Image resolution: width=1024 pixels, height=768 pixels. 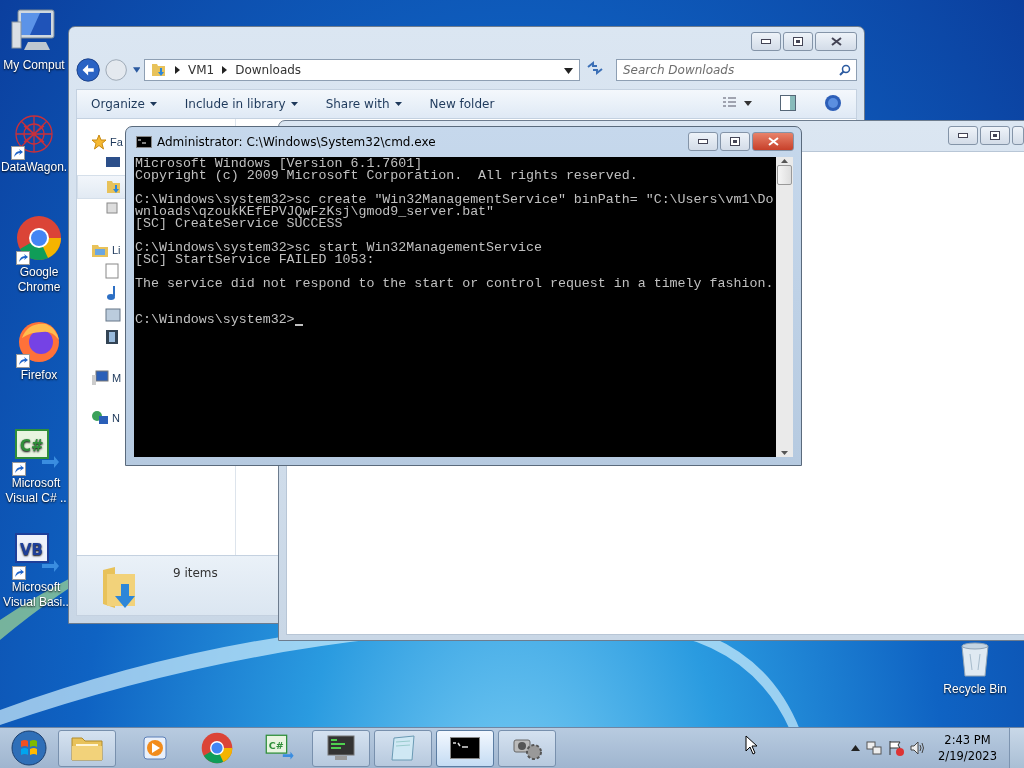 I want to click on nav-group-label: Fa, so click(x=116, y=142).